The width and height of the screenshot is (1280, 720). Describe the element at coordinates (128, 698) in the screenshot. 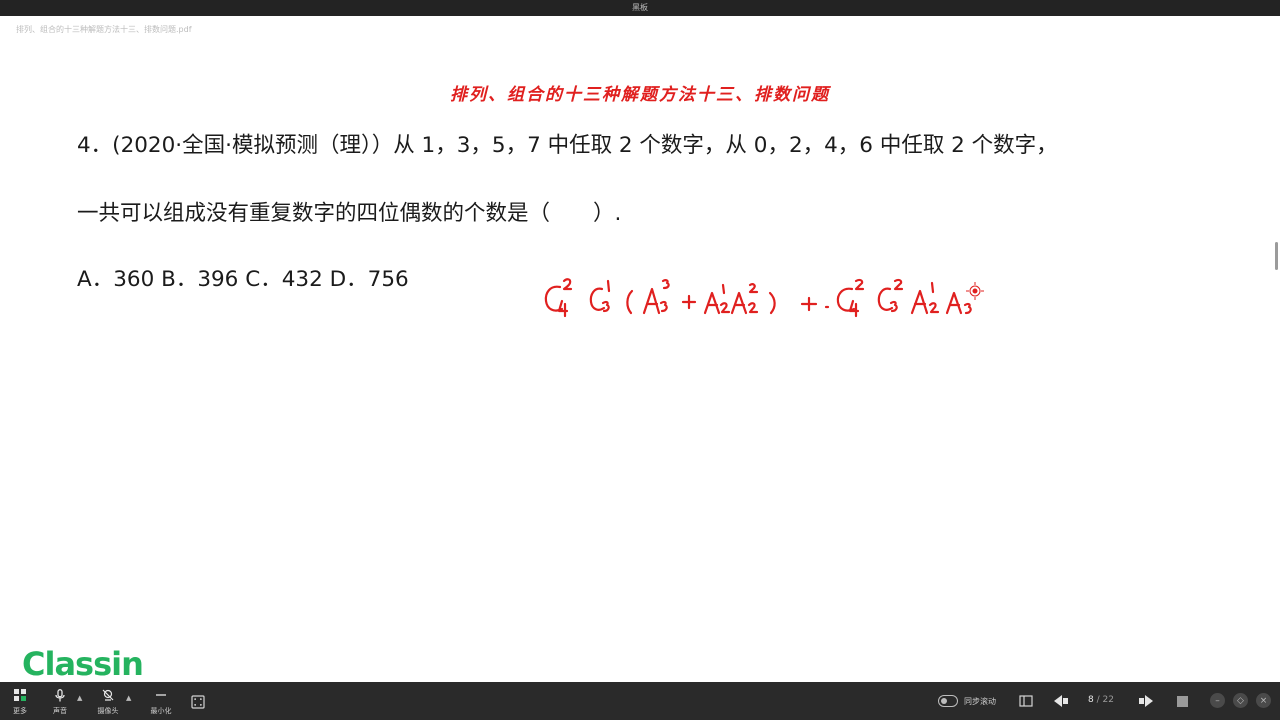

I see `camera-options-caret: ▲` at that location.